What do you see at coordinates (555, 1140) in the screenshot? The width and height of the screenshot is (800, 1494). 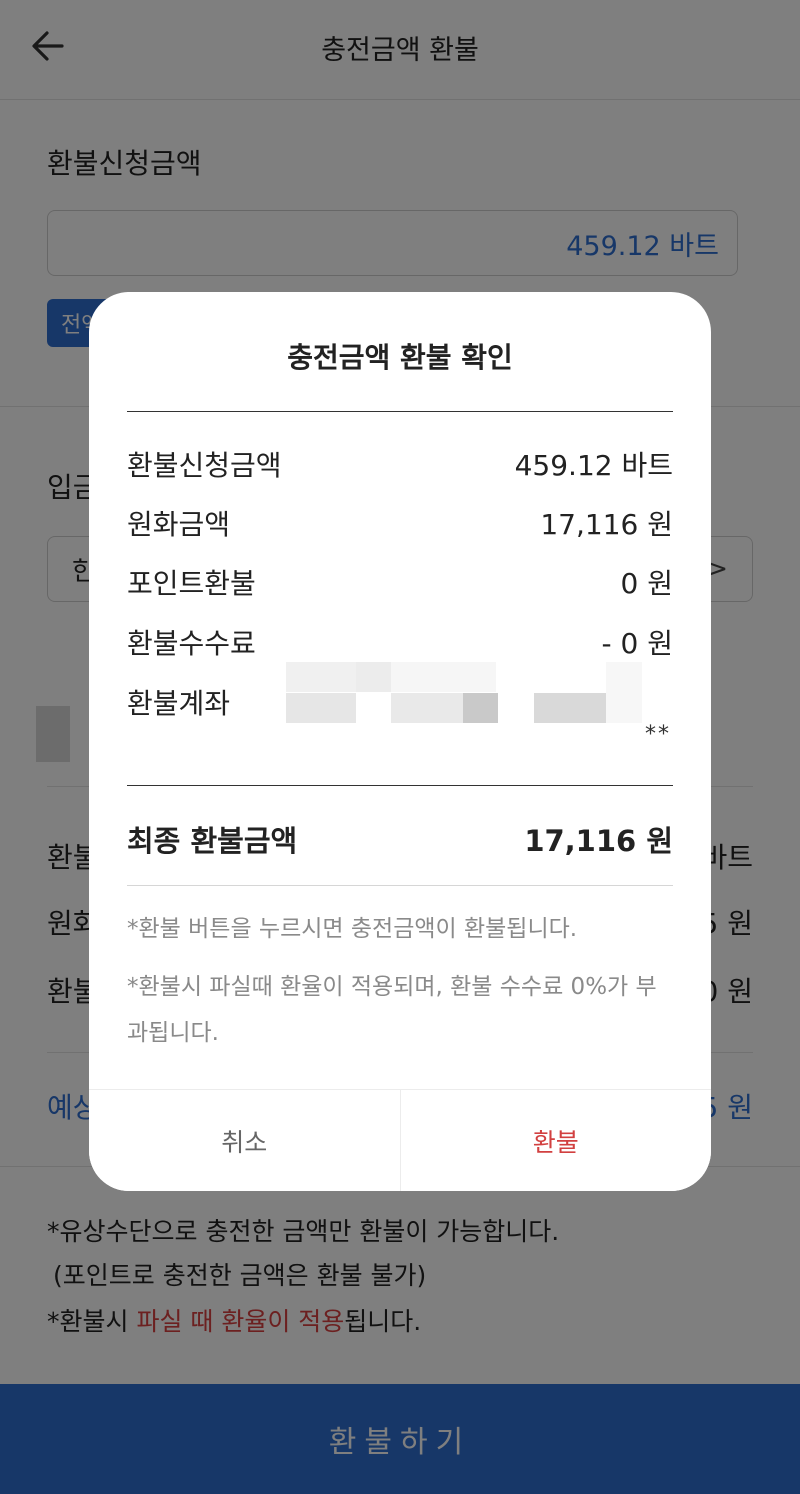 I see `confirm-refund-button: 환불` at bounding box center [555, 1140].